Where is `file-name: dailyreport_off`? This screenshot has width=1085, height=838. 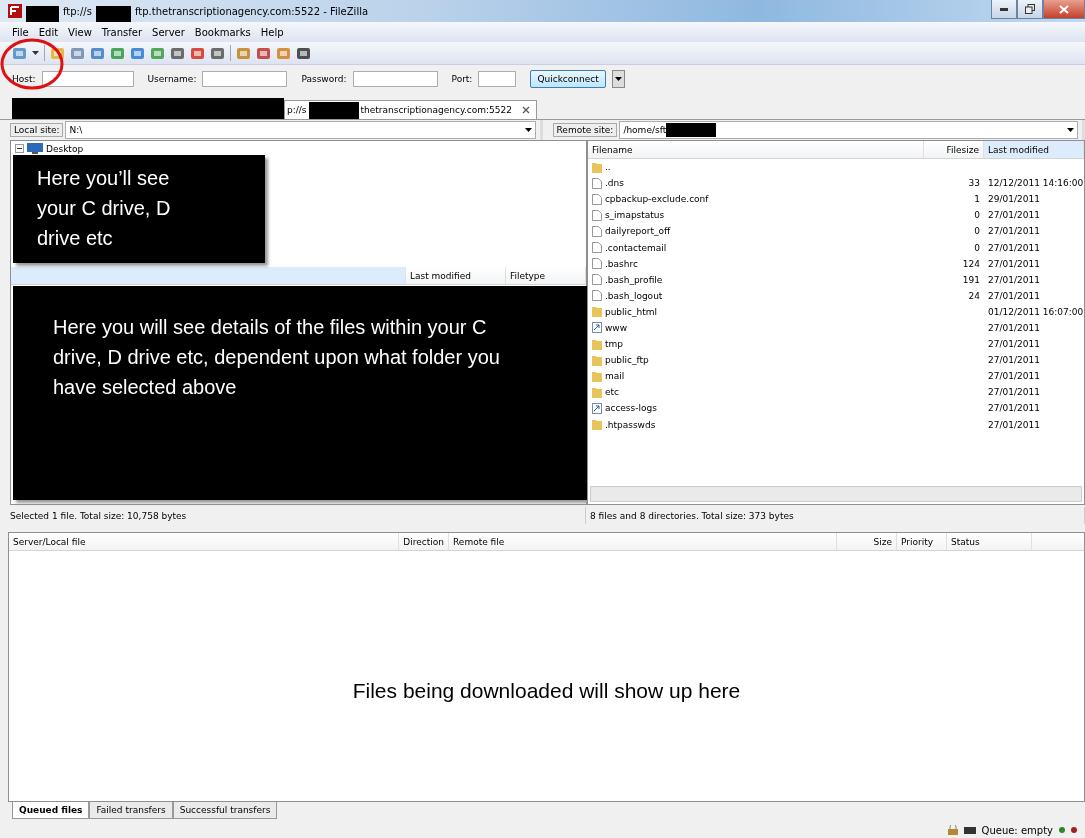 file-name: dailyreport_off is located at coordinates (637, 231).